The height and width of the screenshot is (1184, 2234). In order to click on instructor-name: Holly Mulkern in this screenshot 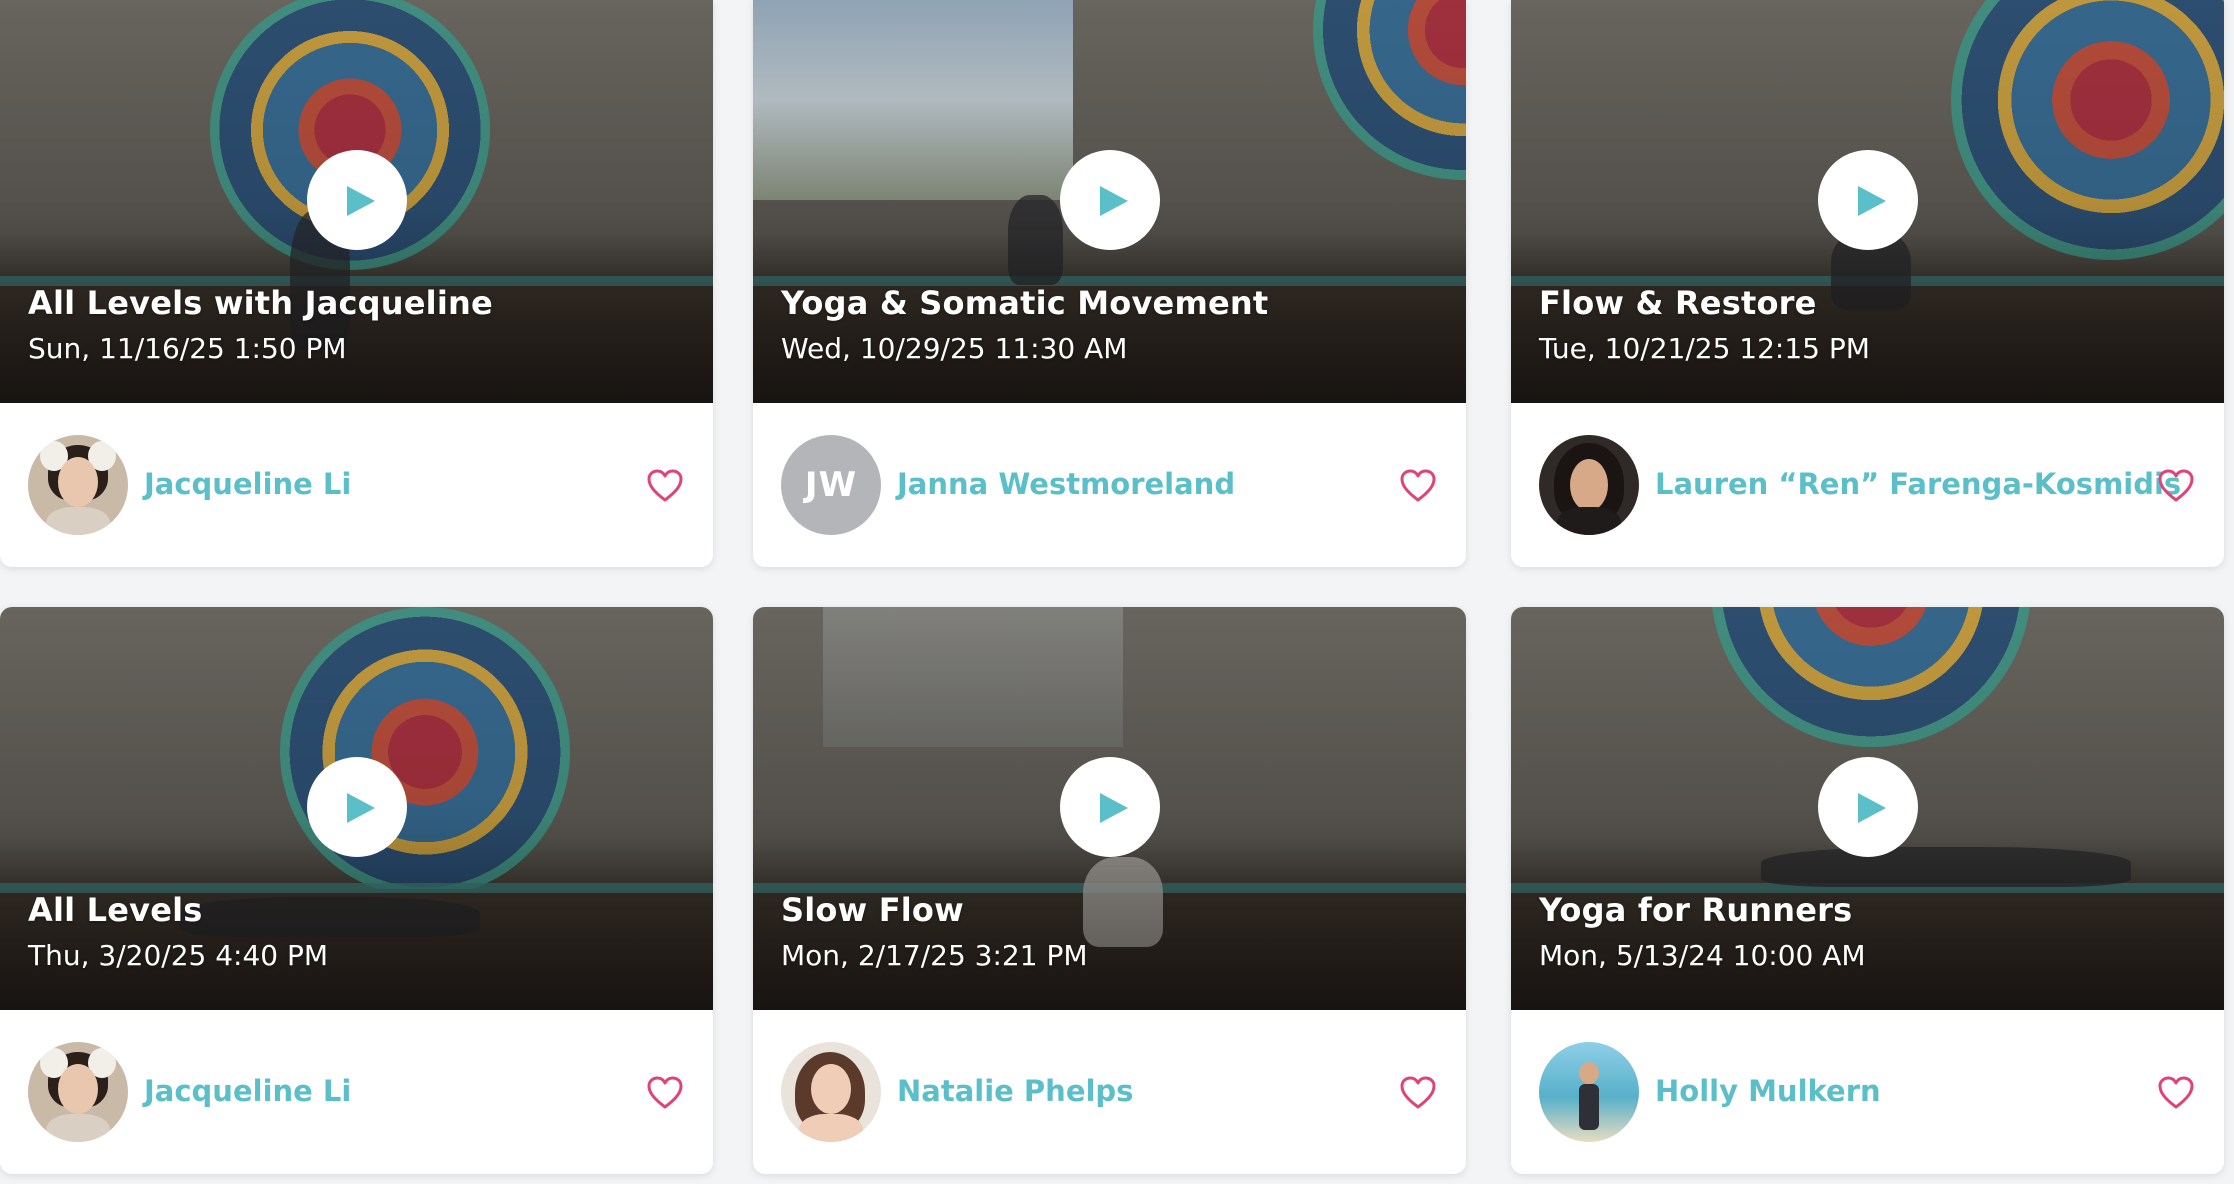, I will do `click(1768, 1091)`.